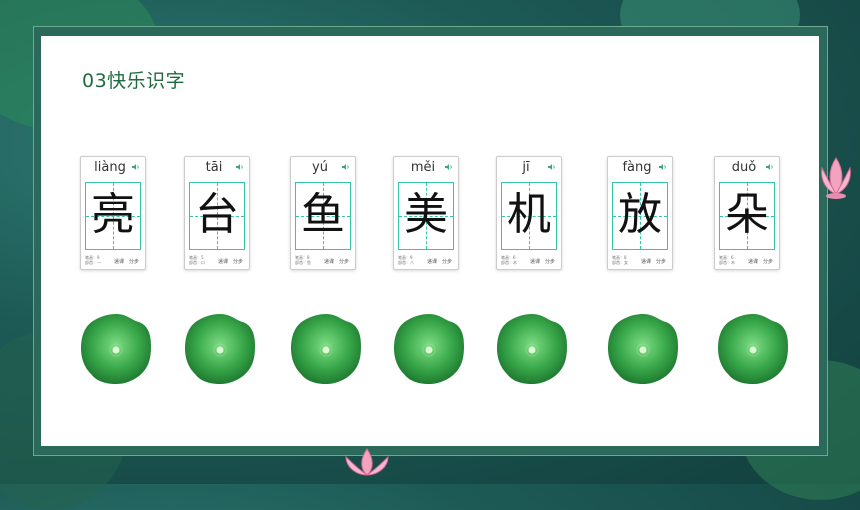 This screenshot has width=860, height=510. I want to click on tianzige-grid: 朵, so click(747, 216).